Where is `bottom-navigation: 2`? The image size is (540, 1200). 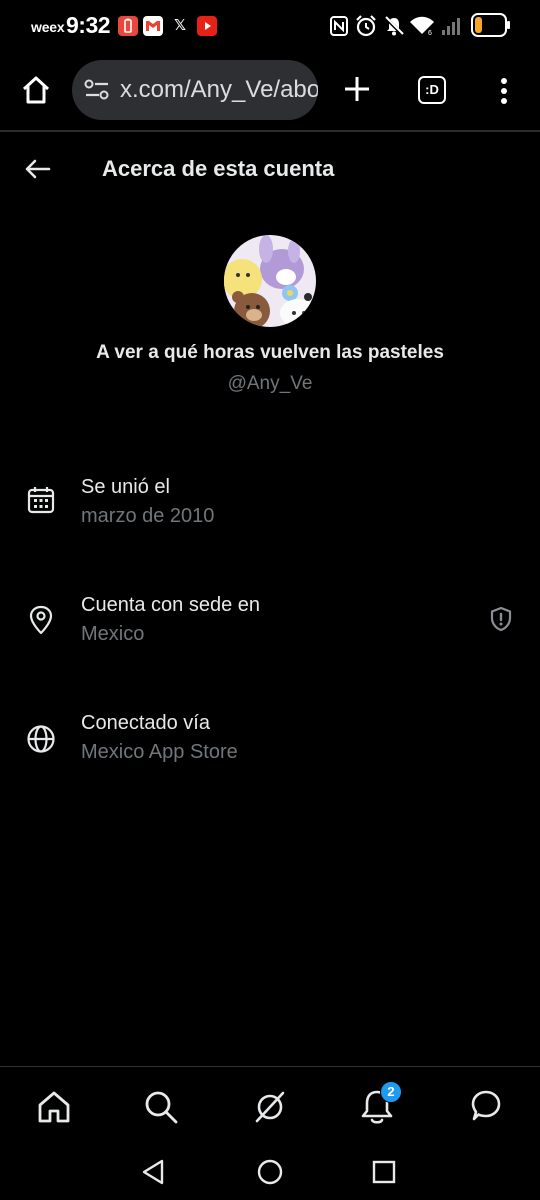 bottom-navigation: 2 is located at coordinates (270, 1105).